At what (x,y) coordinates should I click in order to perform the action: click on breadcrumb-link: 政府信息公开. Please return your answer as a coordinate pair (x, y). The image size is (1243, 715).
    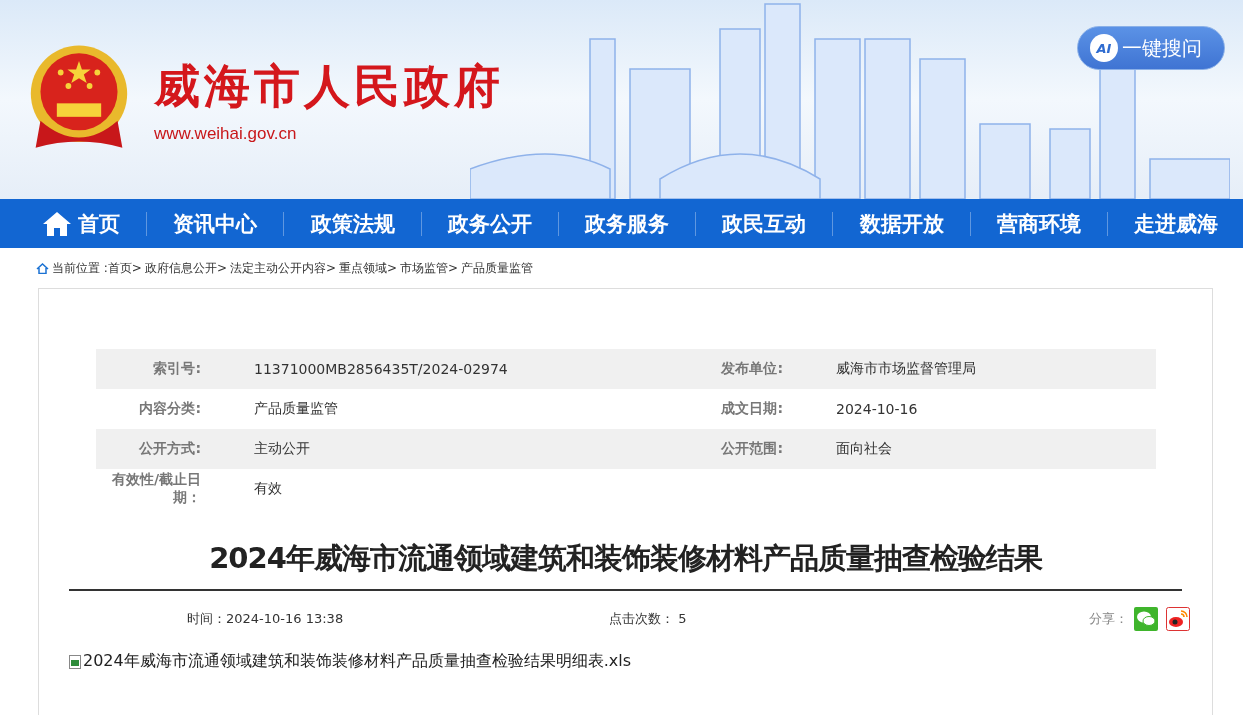
    Looking at the image, I should click on (180, 268).